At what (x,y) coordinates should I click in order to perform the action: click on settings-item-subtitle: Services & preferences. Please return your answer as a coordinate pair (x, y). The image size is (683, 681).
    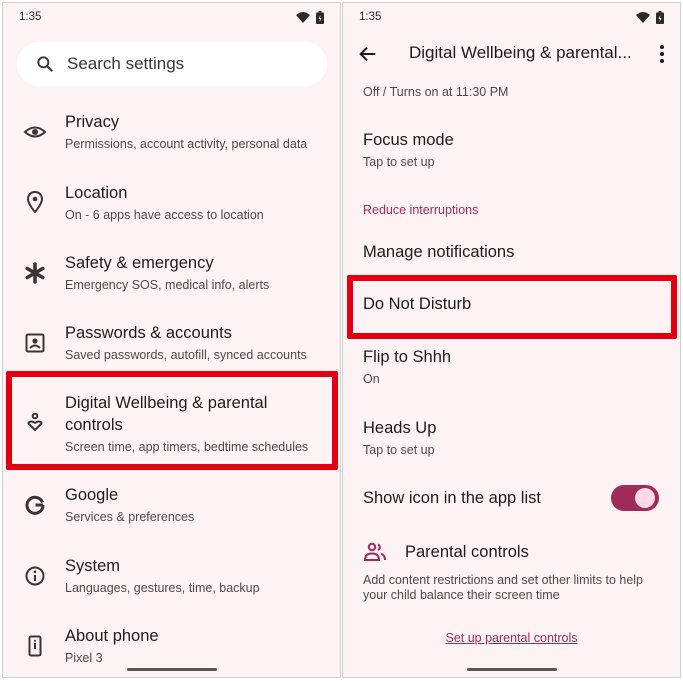
    Looking at the image, I should click on (130, 517).